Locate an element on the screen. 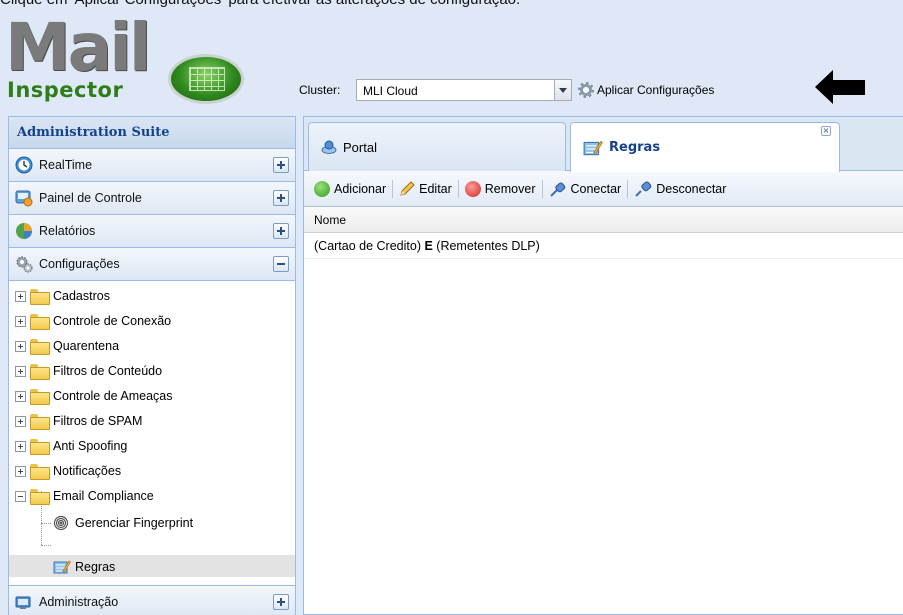 This screenshot has height=615, width=903. tree-item-filtros-de-conteudo: Filtros de Conteúdo is located at coordinates (88, 371).